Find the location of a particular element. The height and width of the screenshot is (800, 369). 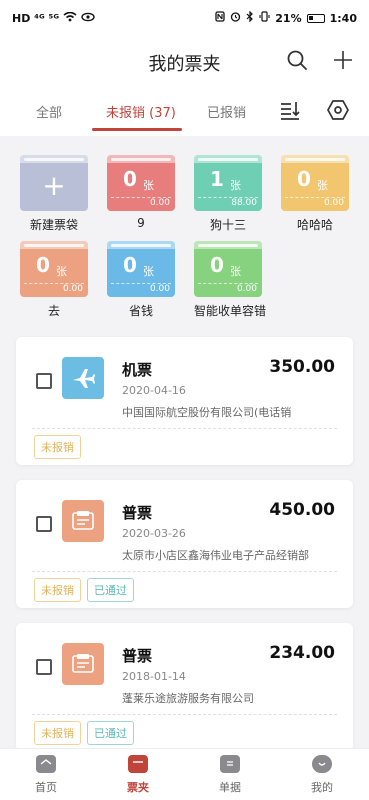

folder-card: + is located at coordinates (54, 183).